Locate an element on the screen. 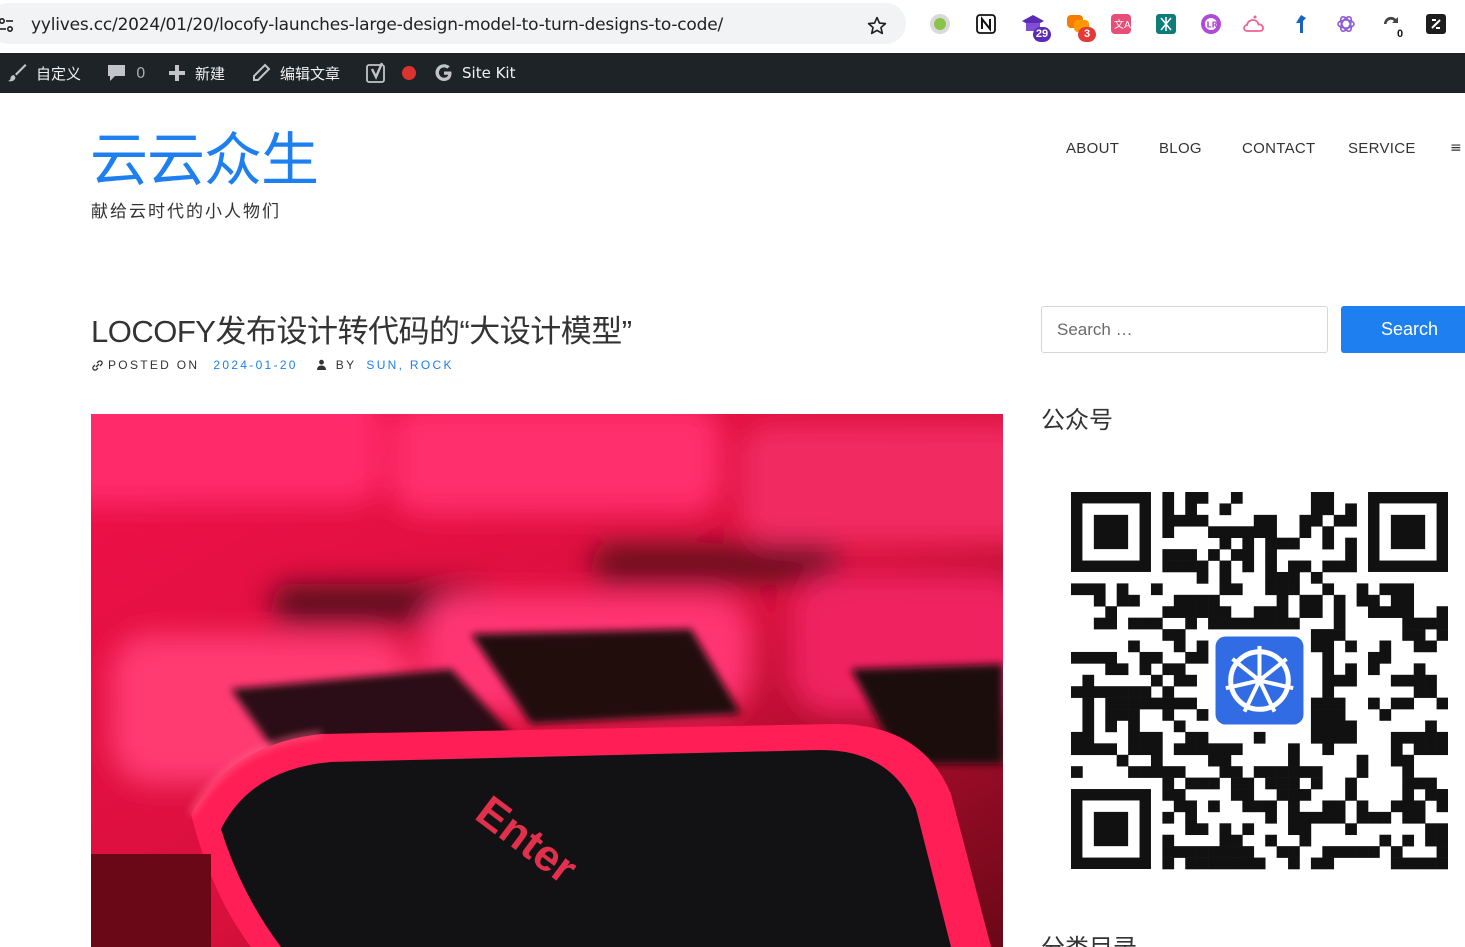 This screenshot has height=947, width=1465. notion-extension-icon is located at coordinates (986, 24).